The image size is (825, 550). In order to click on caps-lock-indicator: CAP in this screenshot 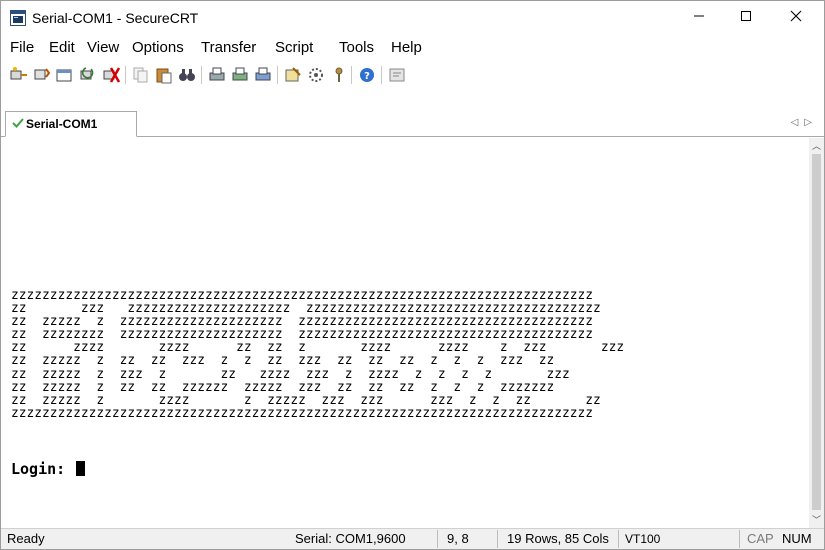, I will do `click(760, 538)`.